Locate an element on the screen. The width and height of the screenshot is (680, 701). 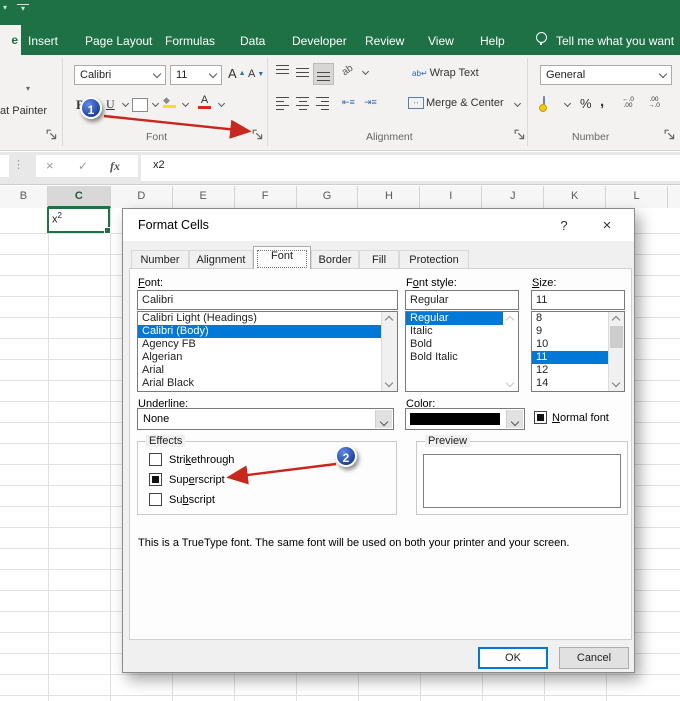
grow-font-button: A ▲ is located at coordinates (237, 73).